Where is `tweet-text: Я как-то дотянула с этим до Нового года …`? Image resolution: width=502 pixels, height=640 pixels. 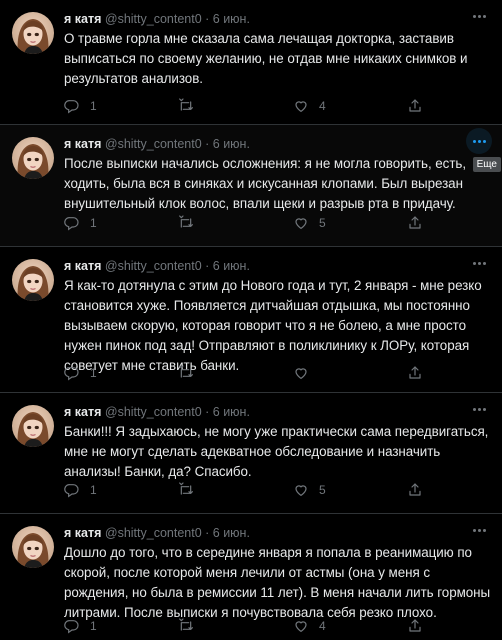
tweet-text: Я как-то дотянула с этим до Нового года … is located at coordinates (273, 325).